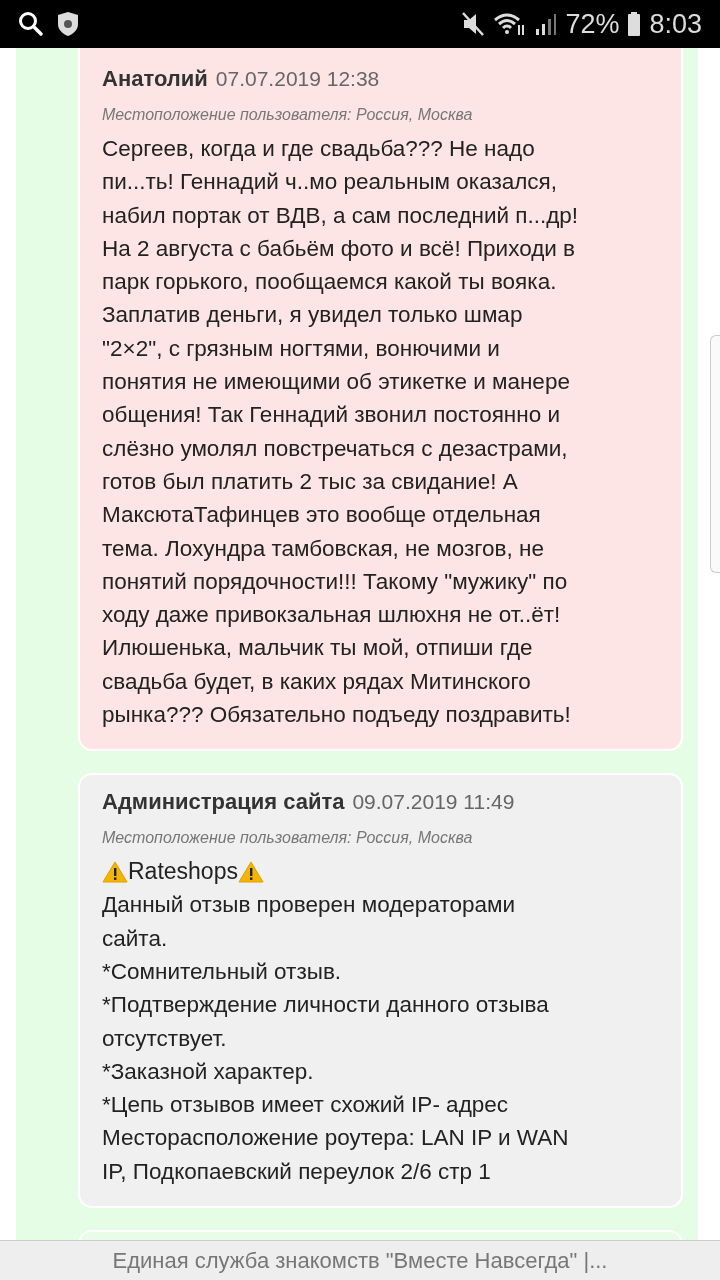 This screenshot has width=720, height=1280. I want to click on author-name: Администрация сайта, so click(223, 802).